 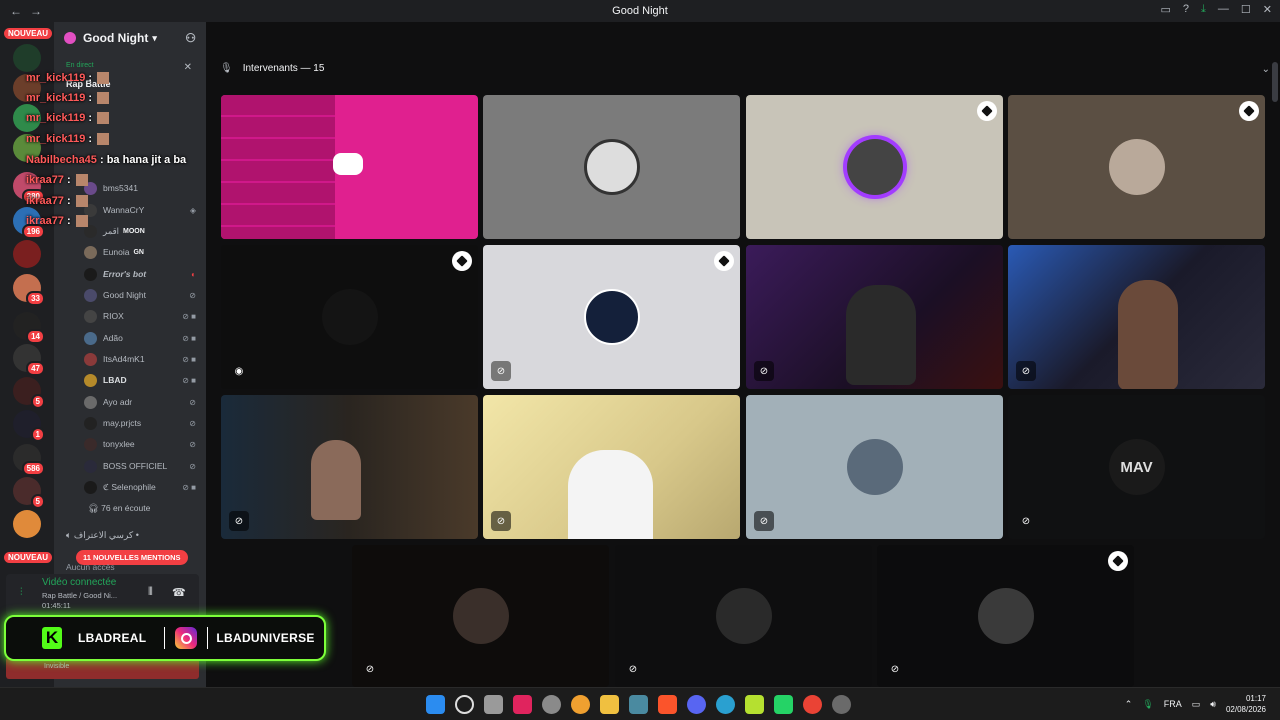 I want to click on disconnect-icon: ☎, so click(x=179, y=592).